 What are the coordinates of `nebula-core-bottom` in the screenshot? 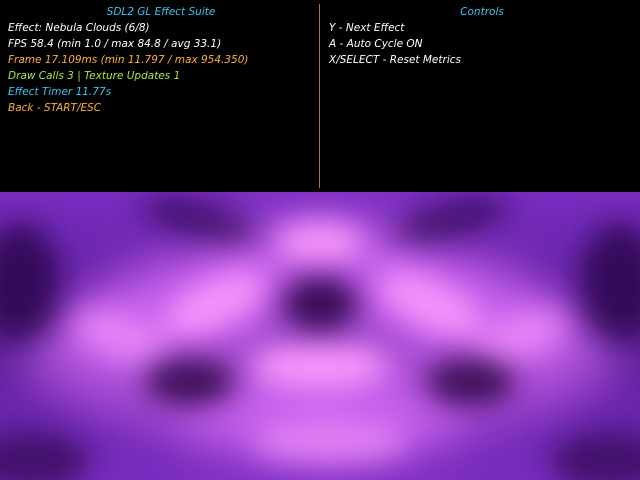 It's located at (330, 442).